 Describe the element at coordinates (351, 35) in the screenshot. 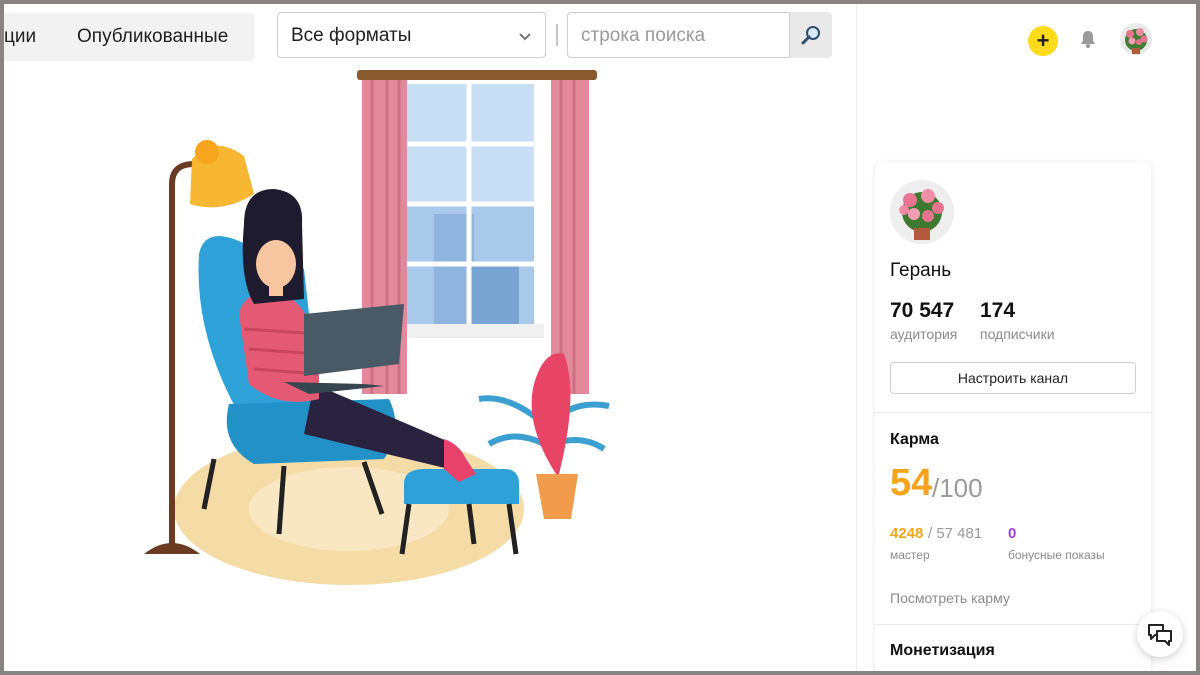

I see `format-select-value: Все форматы` at that location.